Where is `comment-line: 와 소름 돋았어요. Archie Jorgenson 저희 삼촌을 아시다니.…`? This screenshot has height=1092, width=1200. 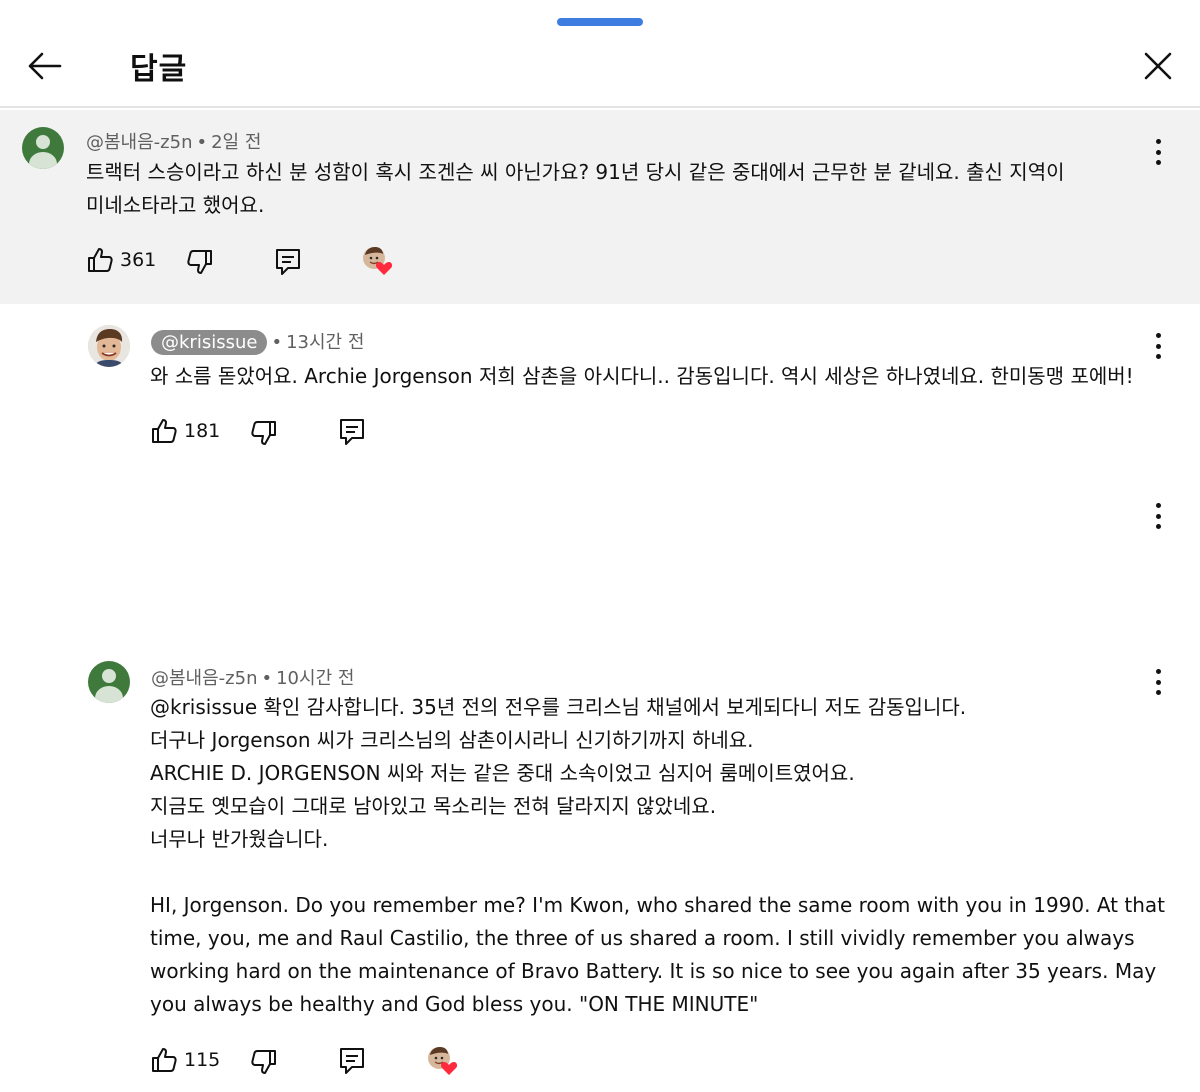
comment-line: 와 소름 돋았어요. Archie Jorgenson 저희 삼촌을 아시다니.… is located at coordinates (642, 376).